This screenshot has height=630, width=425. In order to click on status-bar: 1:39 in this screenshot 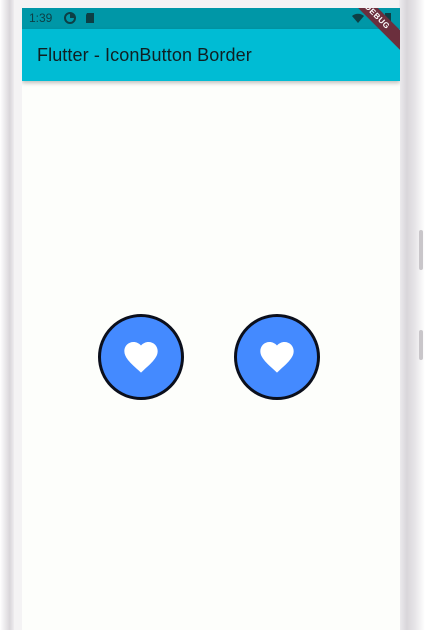, I will do `click(211, 18)`.